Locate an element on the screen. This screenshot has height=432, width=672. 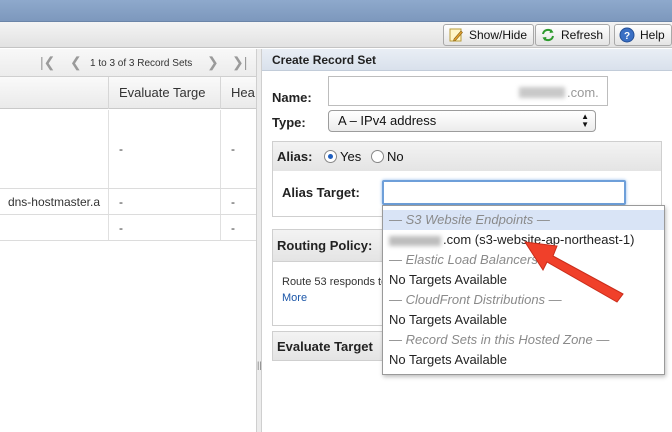
alias-section: Alias: Yes No is located at coordinates (467, 156).